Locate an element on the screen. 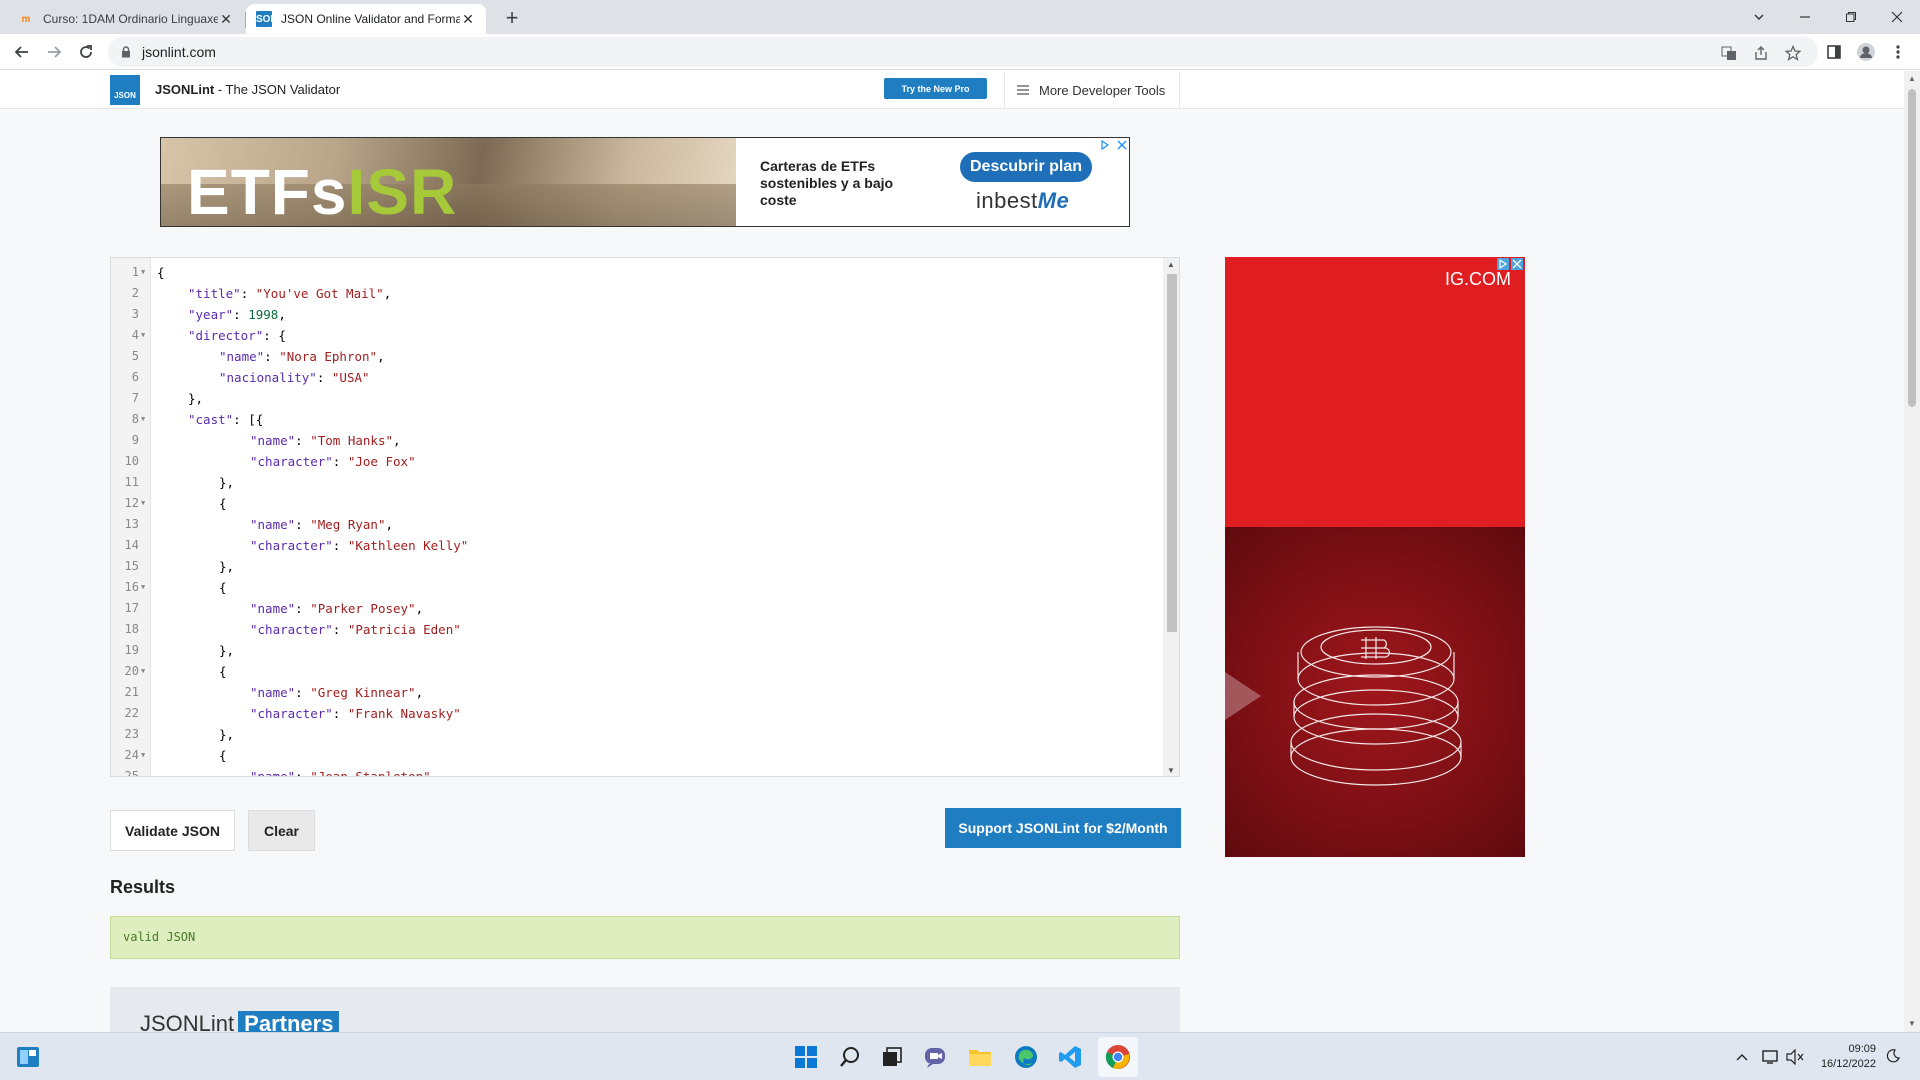 This screenshot has width=1920, height=1080. code-line: 18 "character": "Patricia Eden" is located at coordinates (635, 629).